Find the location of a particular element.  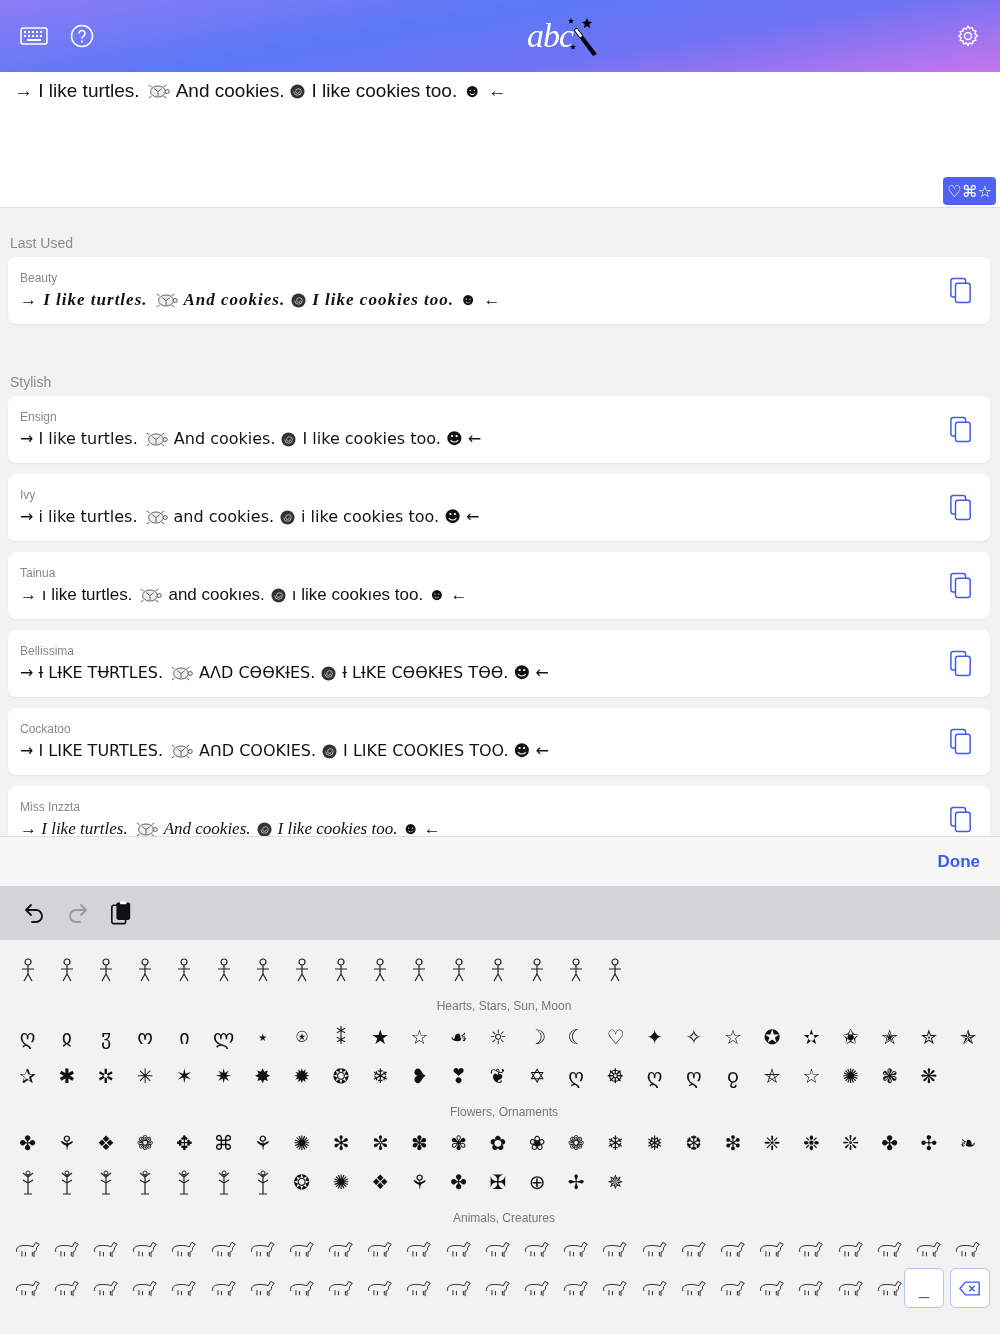

symbol-key: ❋ is located at coordinates (929, 1075).